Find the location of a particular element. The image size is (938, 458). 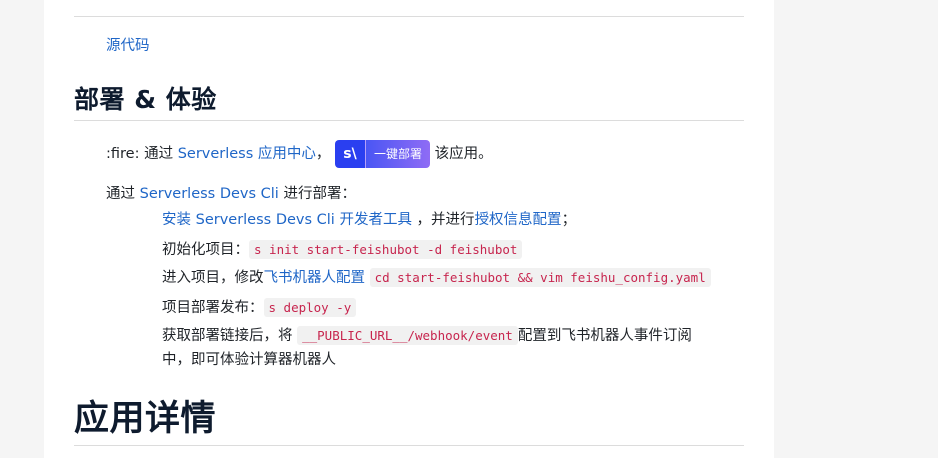

init-command-code: s init start-feishubot -d feishubot is located at coordinates (386, 249).